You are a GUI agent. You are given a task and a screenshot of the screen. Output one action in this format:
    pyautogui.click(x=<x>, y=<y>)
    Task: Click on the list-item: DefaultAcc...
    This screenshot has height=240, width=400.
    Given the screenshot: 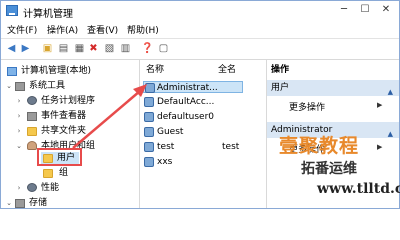 What is the action you would take?
    pyautogui.click(x=204, y=102)
    